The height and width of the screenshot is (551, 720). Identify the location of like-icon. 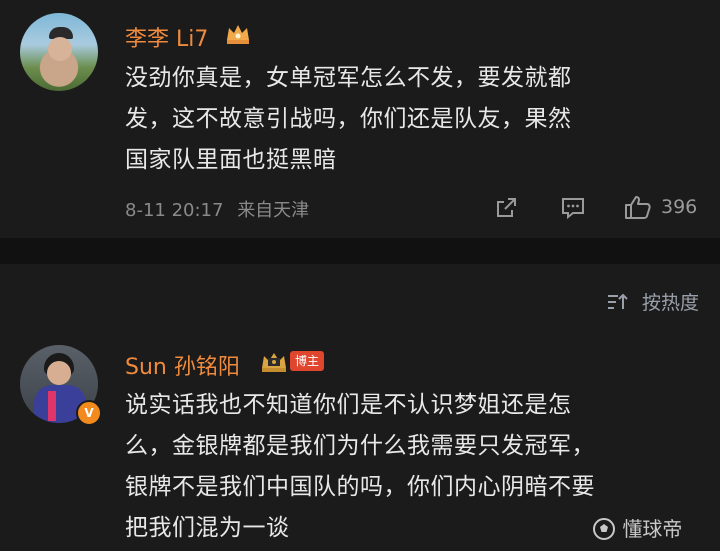
(638, 207).